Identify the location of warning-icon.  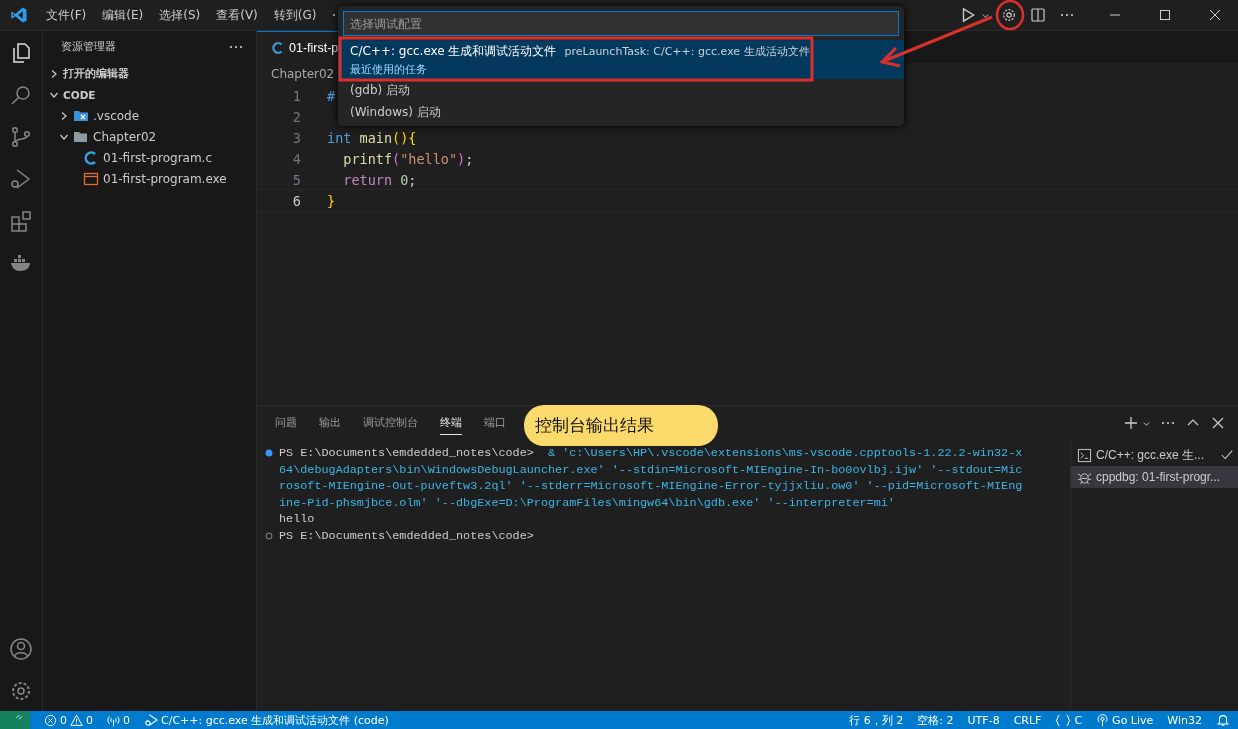
(76, 720).